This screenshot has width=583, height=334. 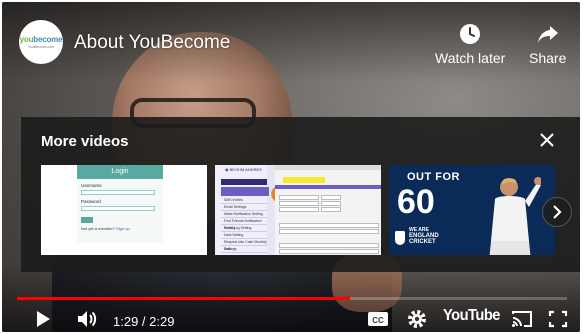 What do you see at coordinates (144, 321) in the screenshot?
I see `time-display: 1:29 / 2:29` at bounding box center [144, 321].